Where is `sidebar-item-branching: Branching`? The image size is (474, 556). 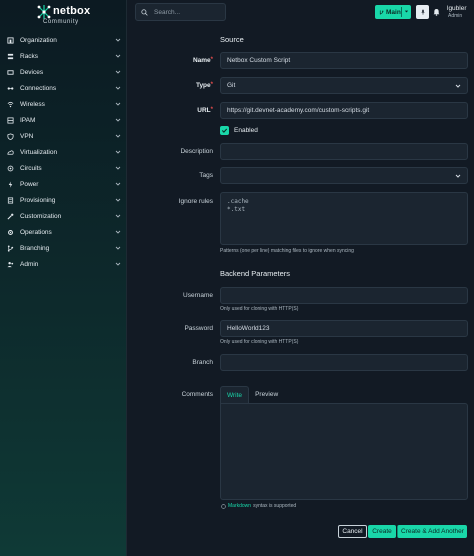 sidebar-item-branching: Branching is located at coordinates (63, 248).